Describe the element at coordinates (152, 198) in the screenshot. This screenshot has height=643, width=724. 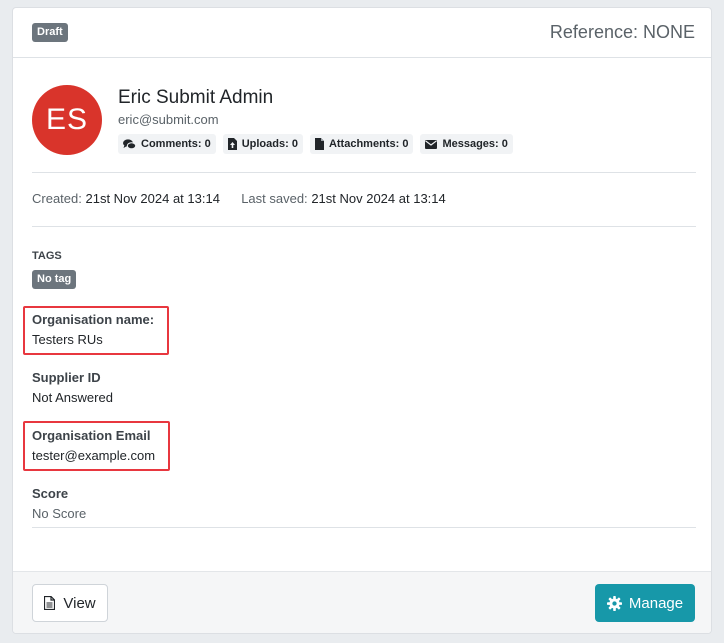
I see `created-value: 21st Nov 2024 at 13:14` at that location.